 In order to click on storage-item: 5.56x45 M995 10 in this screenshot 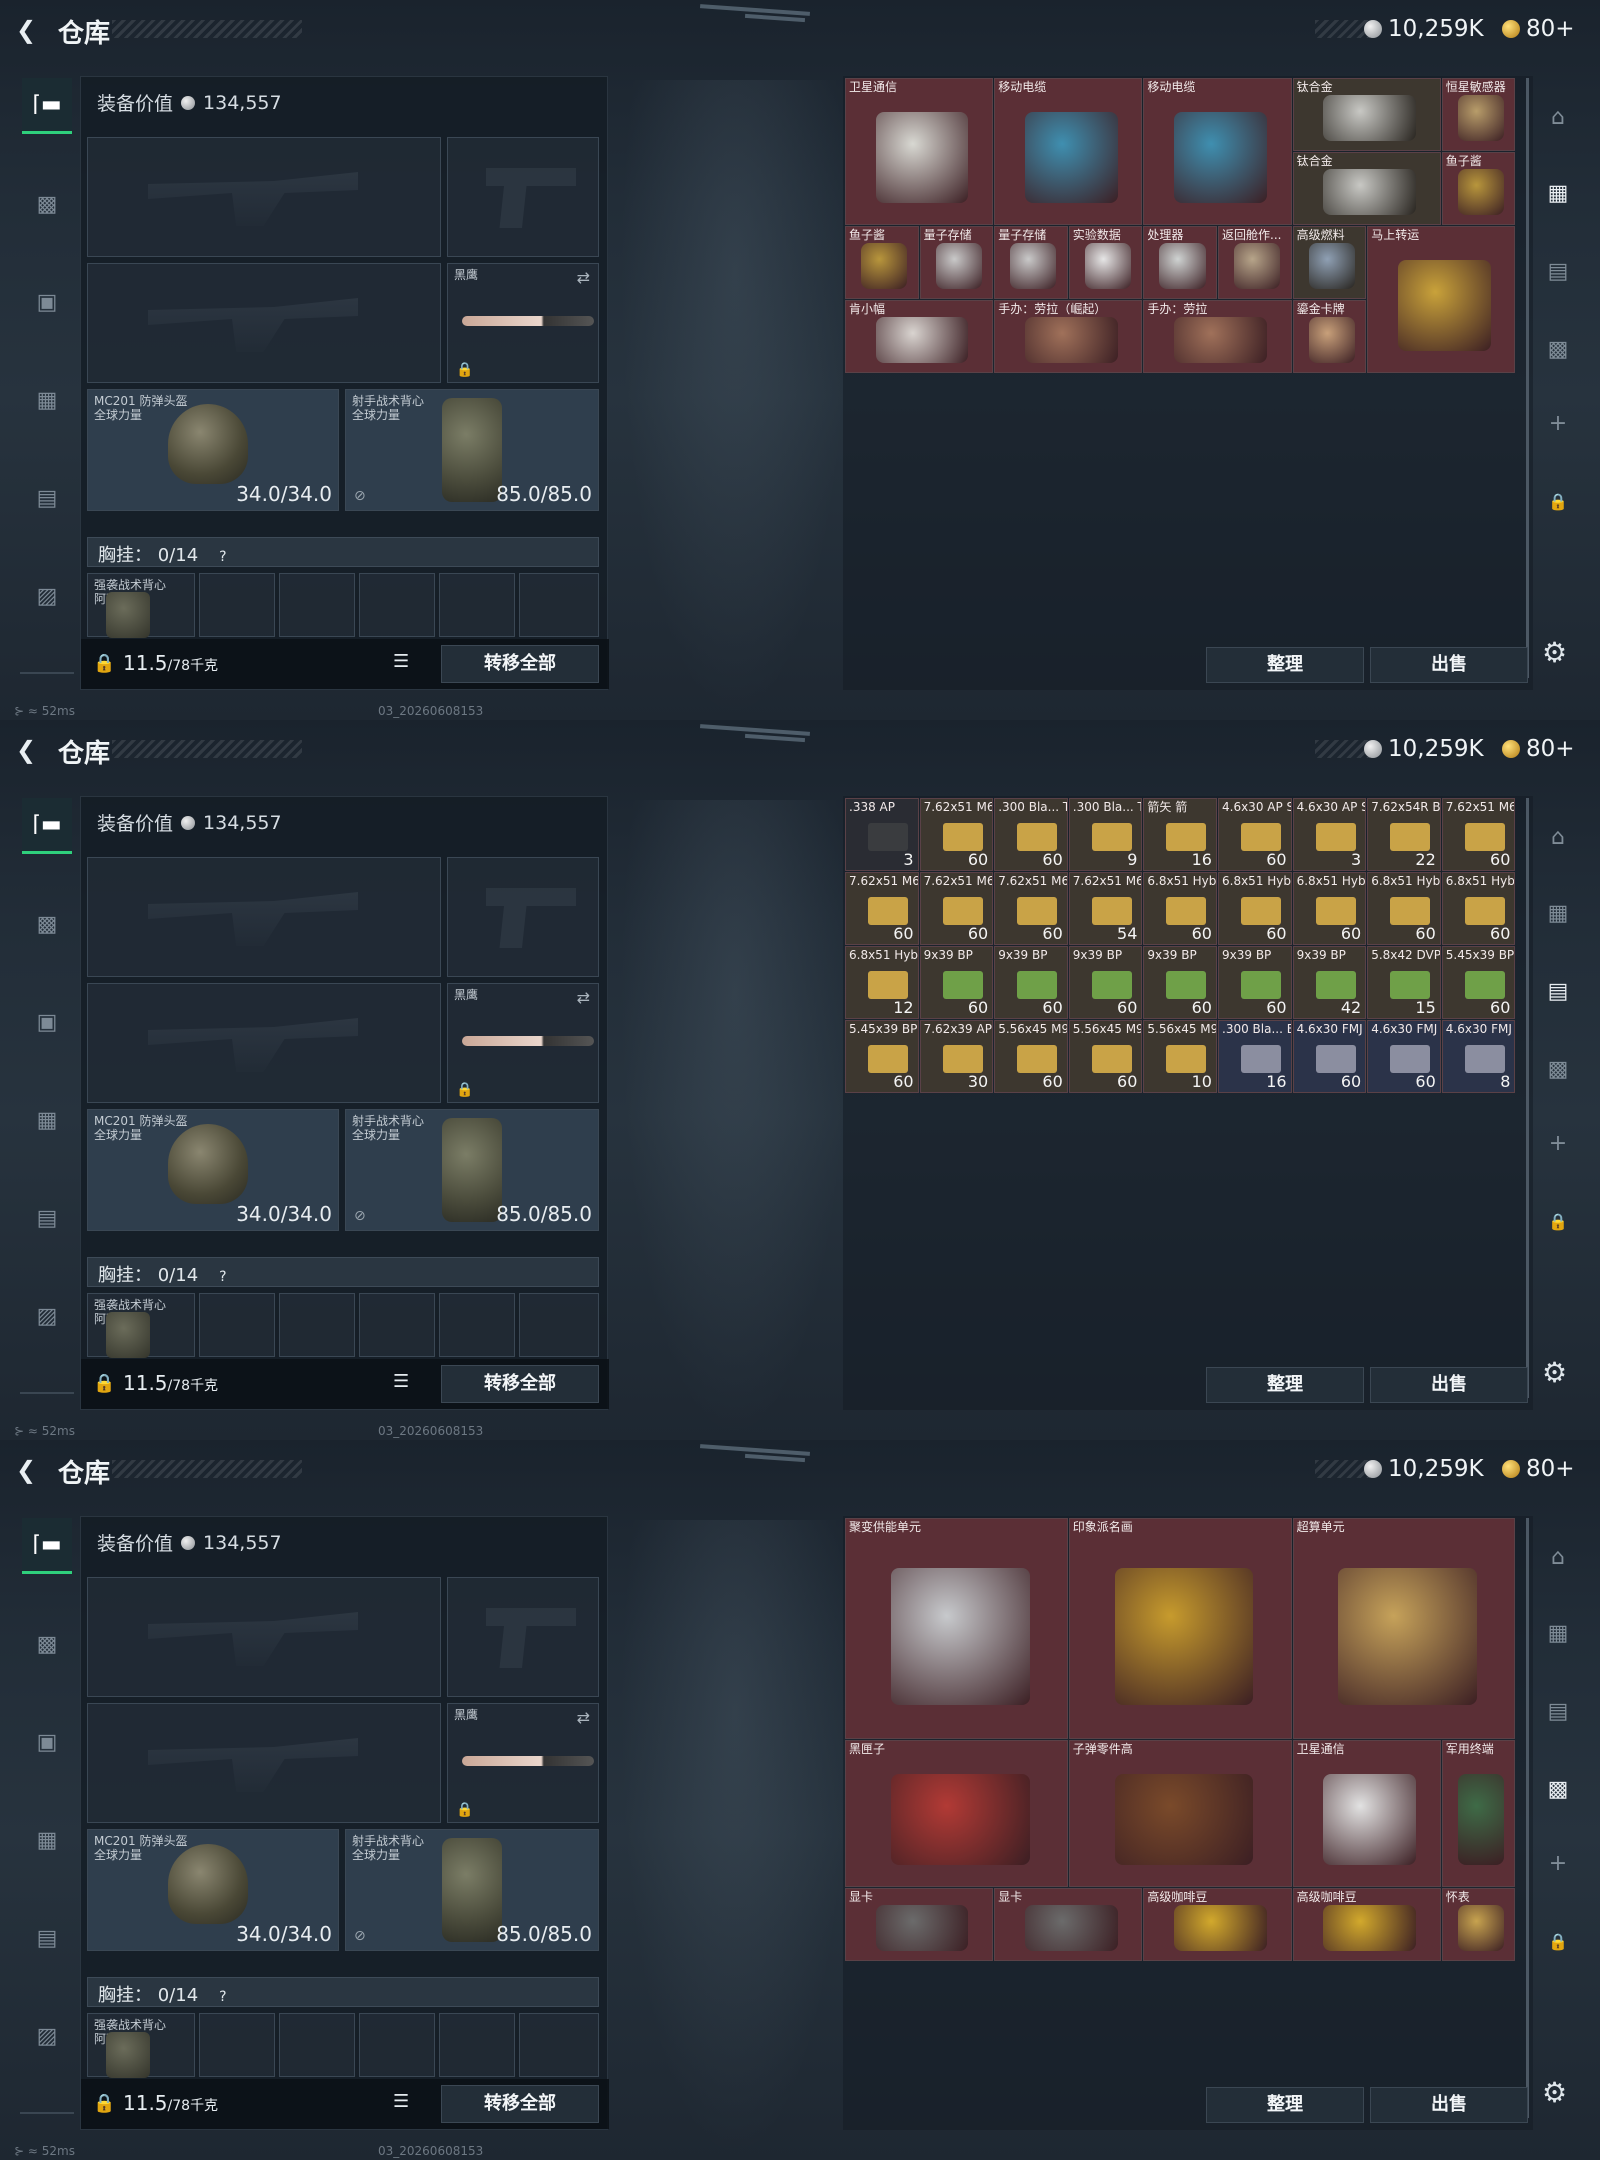, I will do `click(1180, 1056)`.